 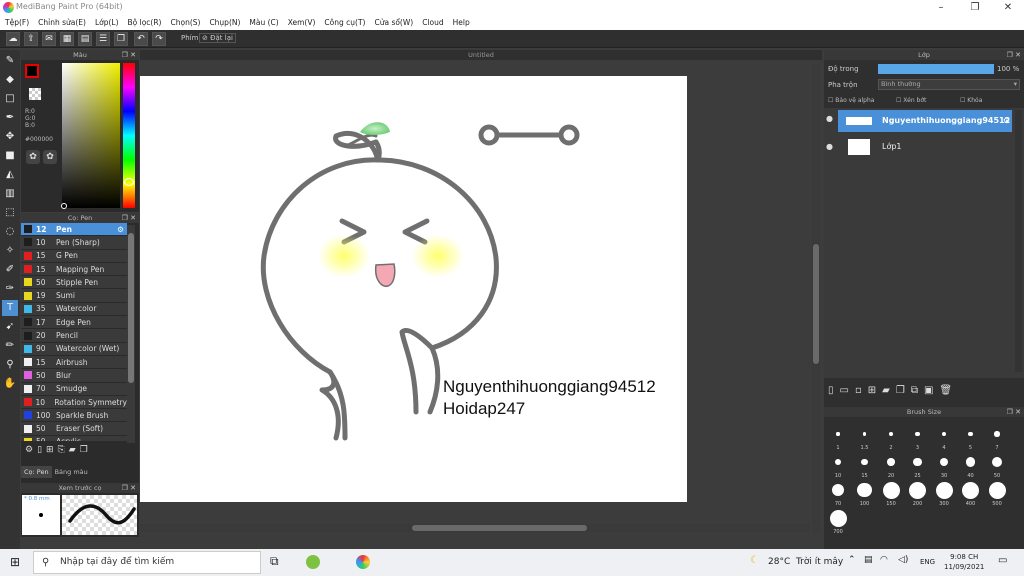 What do you see at coordinates (844, 392) in the screenshot?
I see `new-color-layer-icon: ▭` at bounding box center [844, 392].